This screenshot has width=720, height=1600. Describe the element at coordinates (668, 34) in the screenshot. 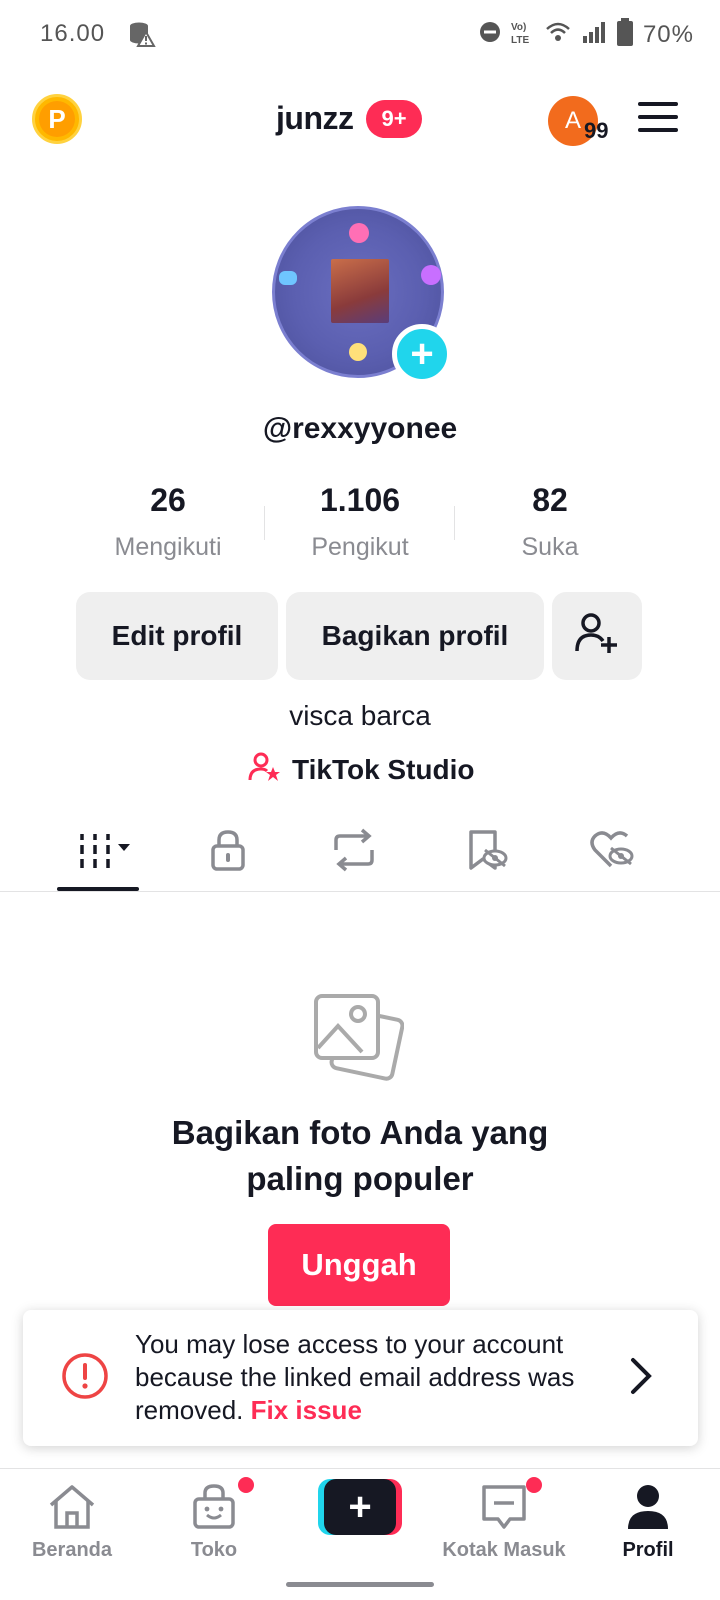

I see `battery-level: 70%` at that location.